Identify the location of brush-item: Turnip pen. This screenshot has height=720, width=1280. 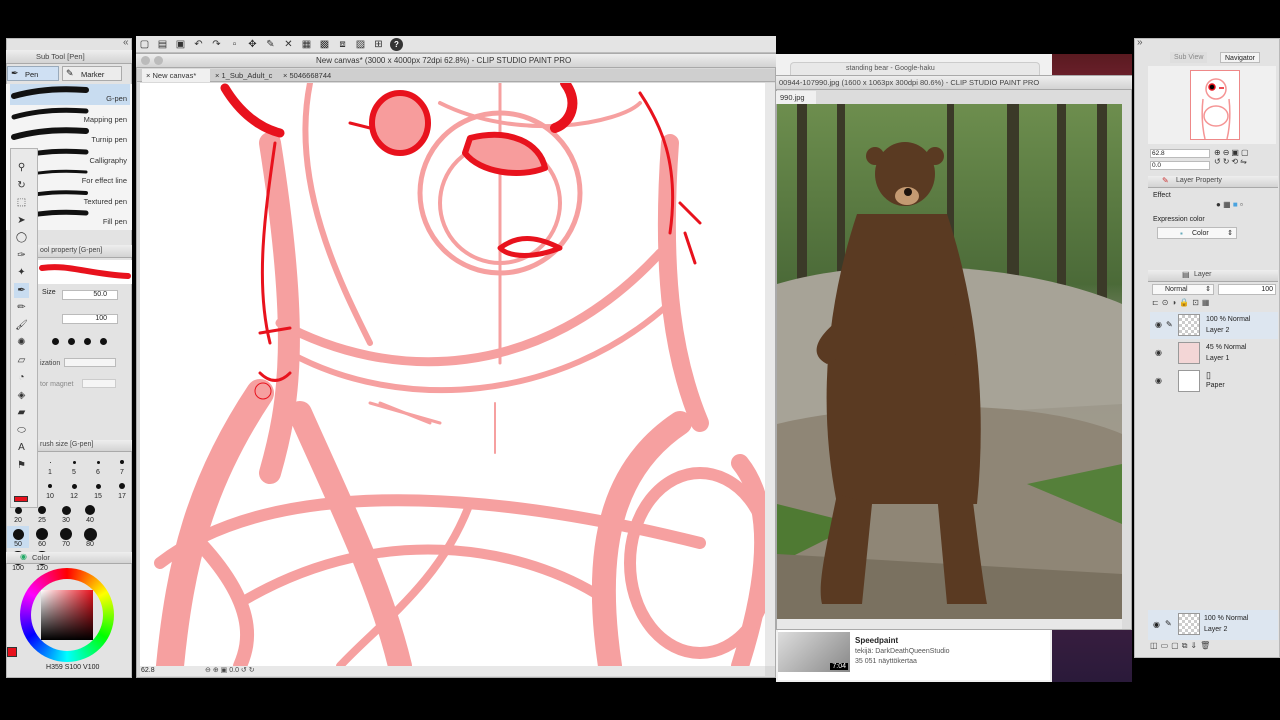
(70, 135).